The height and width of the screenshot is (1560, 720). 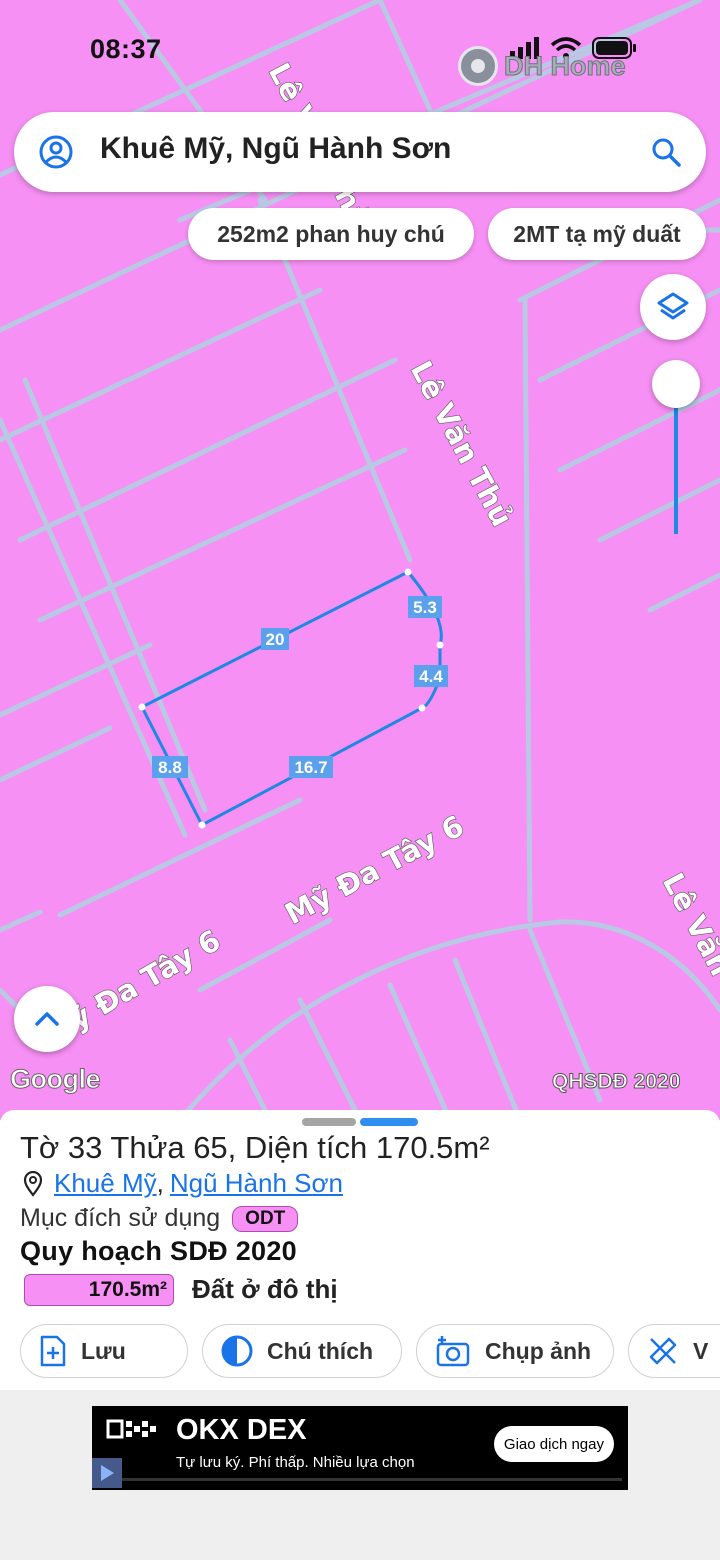 I want to click on contrast-icon, so click(x=237, y=1351).